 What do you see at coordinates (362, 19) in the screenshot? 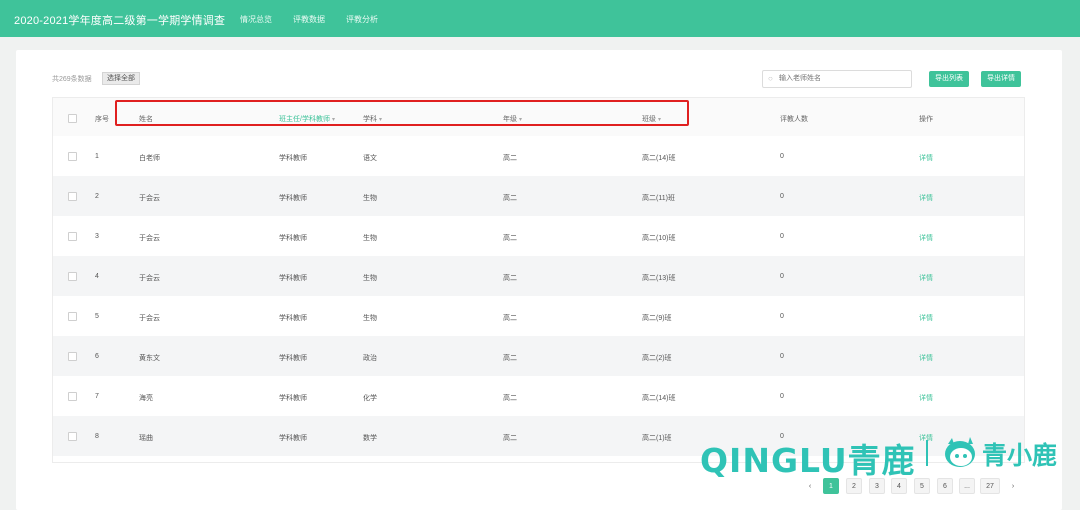
I see `nav-evaluation-analysis: 评教分析` at bounding box center [362, 19].